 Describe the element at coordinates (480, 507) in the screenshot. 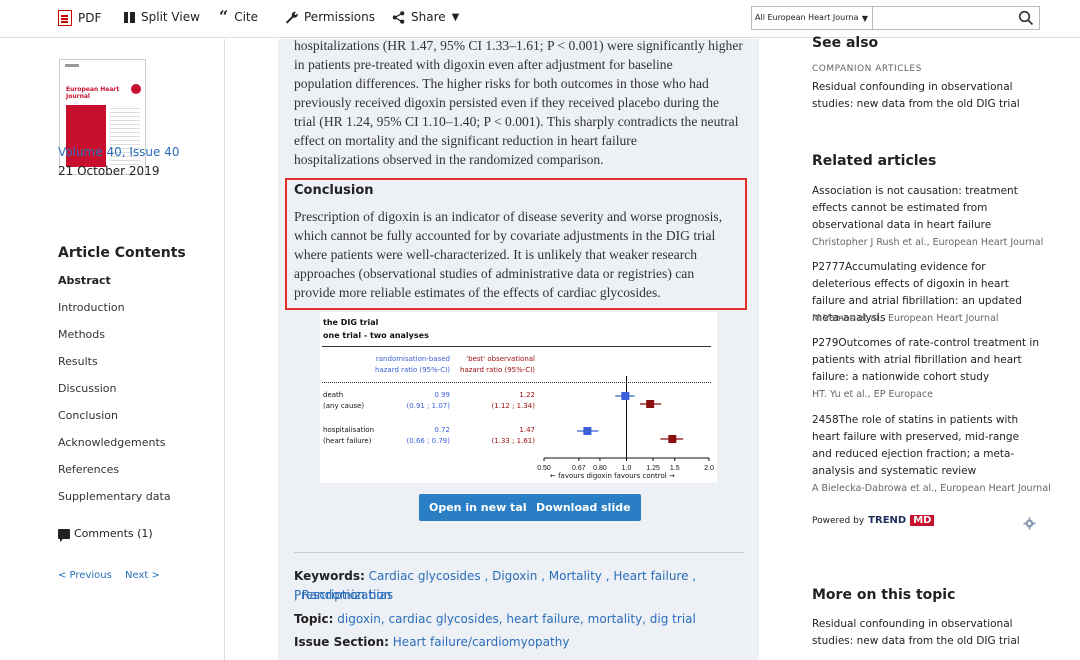

I see `open-in-new-tab-button: Open in new tab` at that location.